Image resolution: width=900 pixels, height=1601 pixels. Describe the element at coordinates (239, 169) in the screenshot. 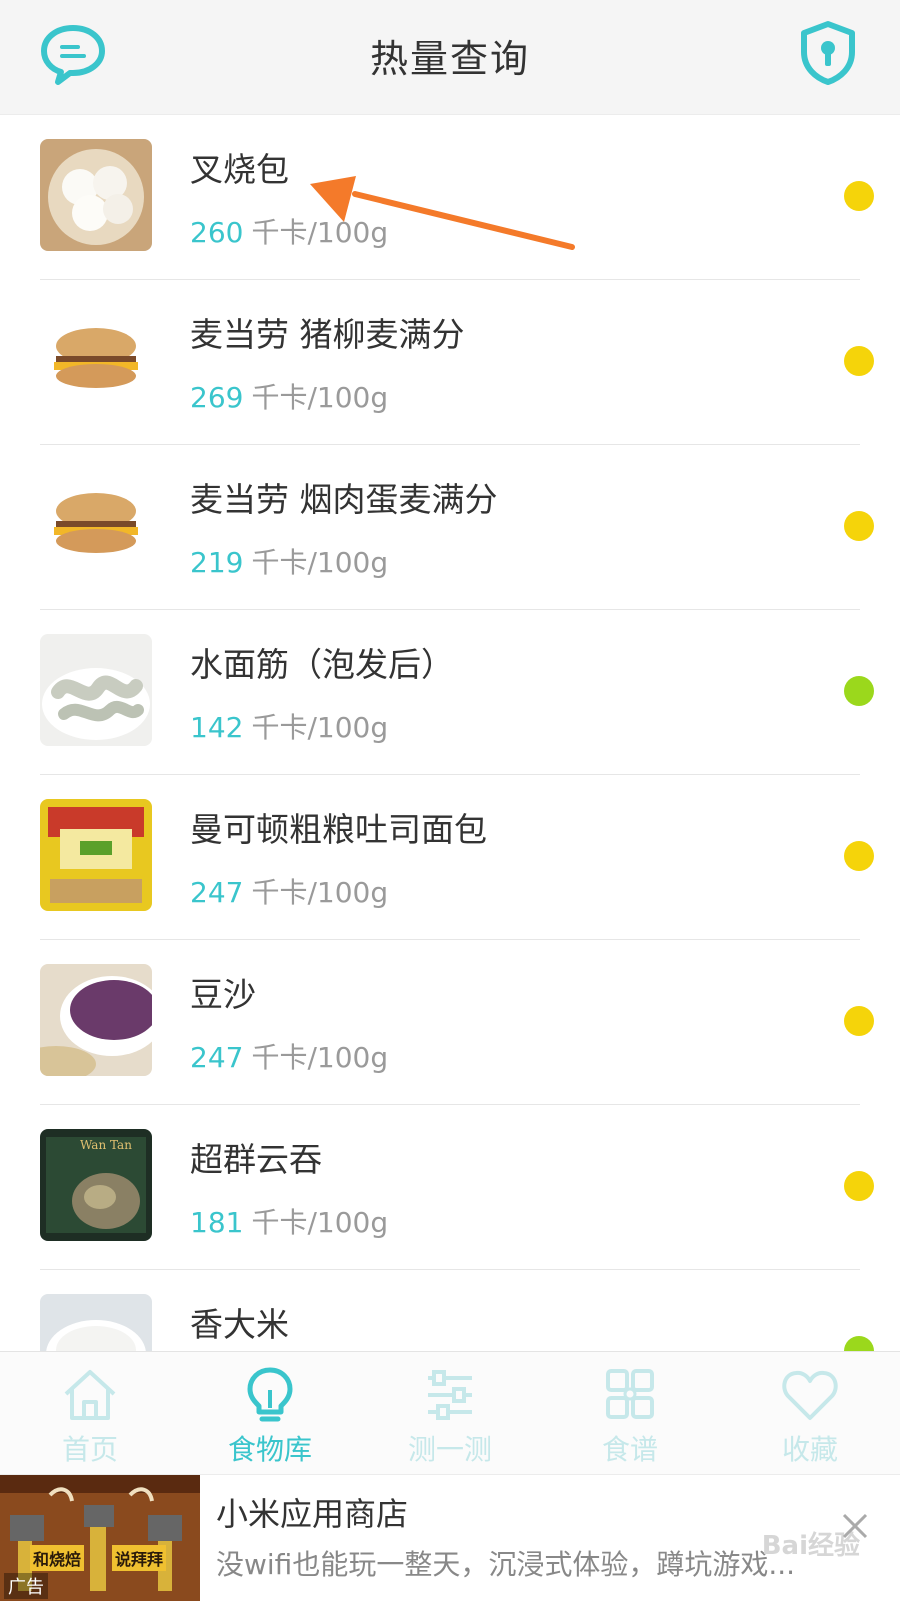

I see `food-name: 叉烧包` at that location.